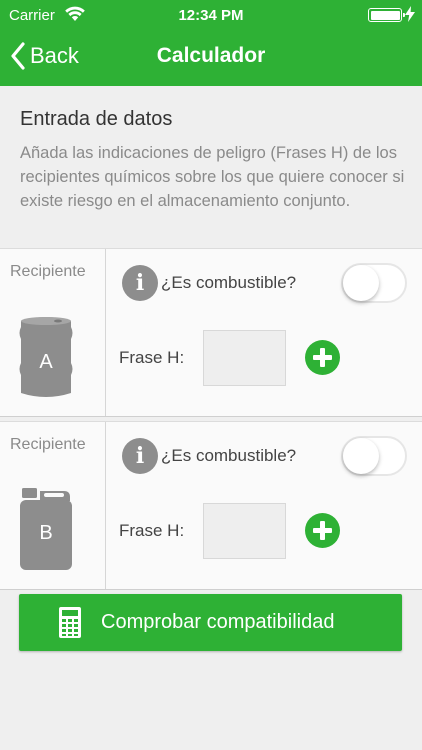 This screenshot has width=422, height=750. I want to click on combustible-toggle-b, so click(374, 456).